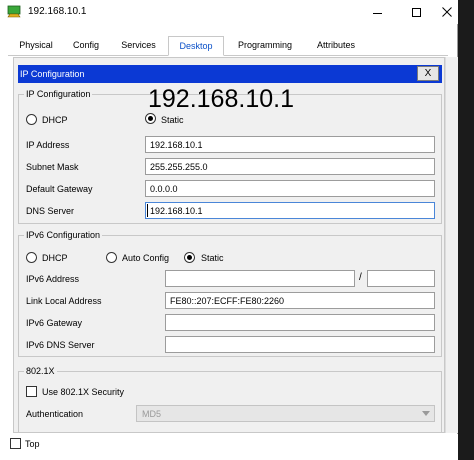 This screenshot has width=474, height=460. What do you see at coordinates (31, 257) in the screenshot?
I see `ipv6-dhcp-radio` at bounding box center [31, 257].